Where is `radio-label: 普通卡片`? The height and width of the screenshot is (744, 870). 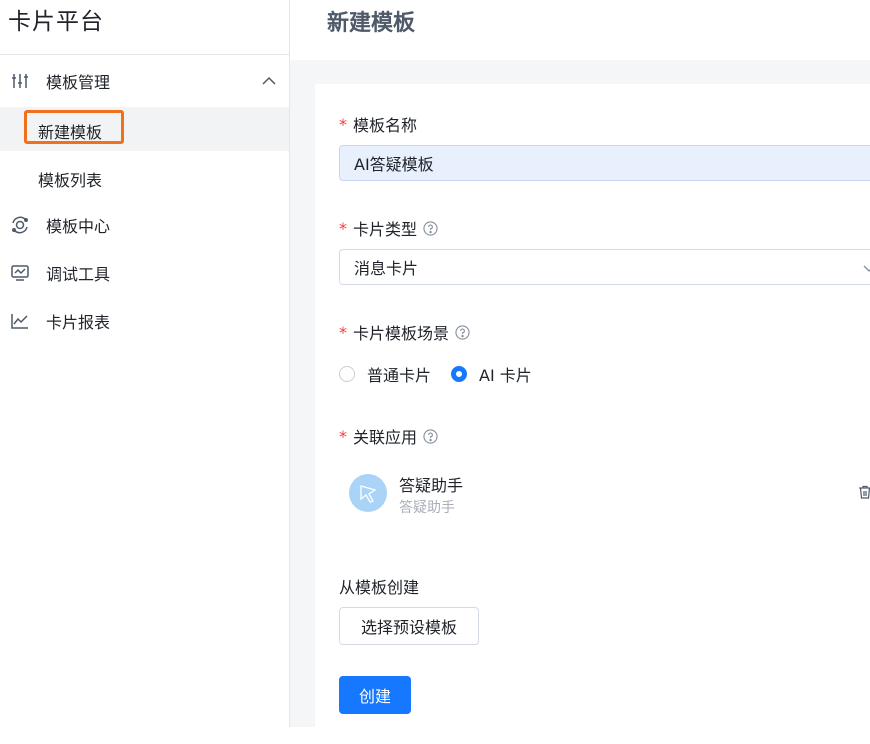
radio-label: 普通卡片 is located at coordinates (399, 375).